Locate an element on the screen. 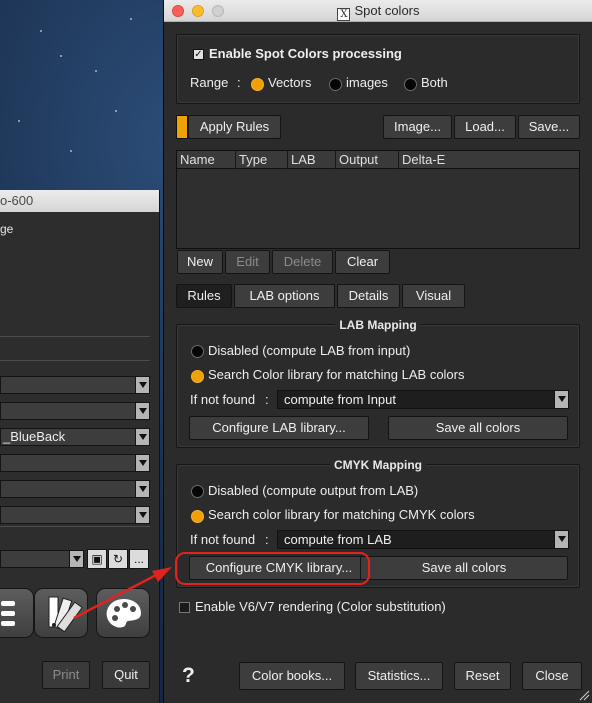  delete-rule-button: Delete is located at coordinates (302, 262).